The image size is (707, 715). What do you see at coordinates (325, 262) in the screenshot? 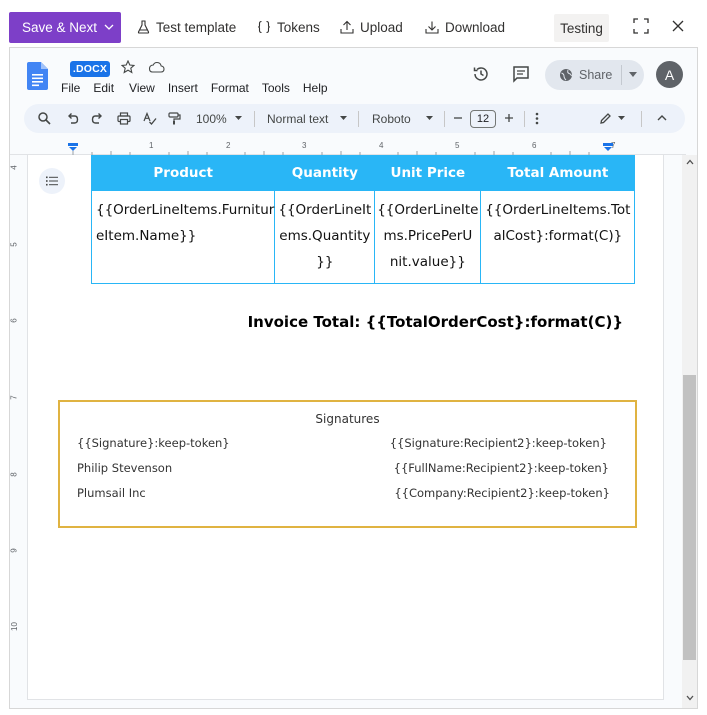
I see `cell-text-line: }}` at bounding box center [325, 262].